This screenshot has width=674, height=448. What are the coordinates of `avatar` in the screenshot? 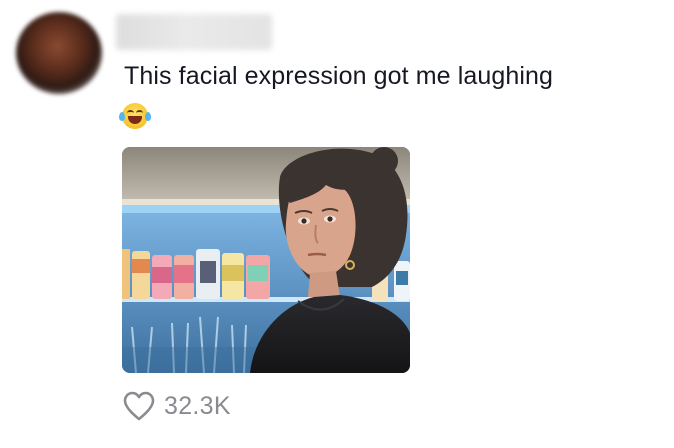 It's located at (59, 53).